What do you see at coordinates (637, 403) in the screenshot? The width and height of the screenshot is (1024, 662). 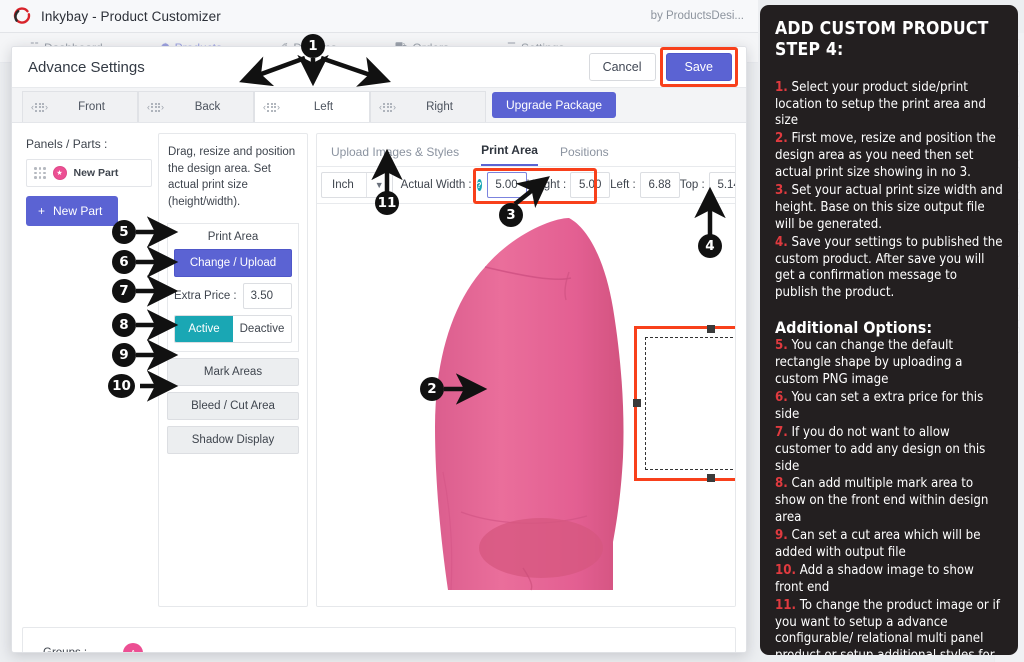 I see `resize-handle-left` at bounding box center [637, 403].